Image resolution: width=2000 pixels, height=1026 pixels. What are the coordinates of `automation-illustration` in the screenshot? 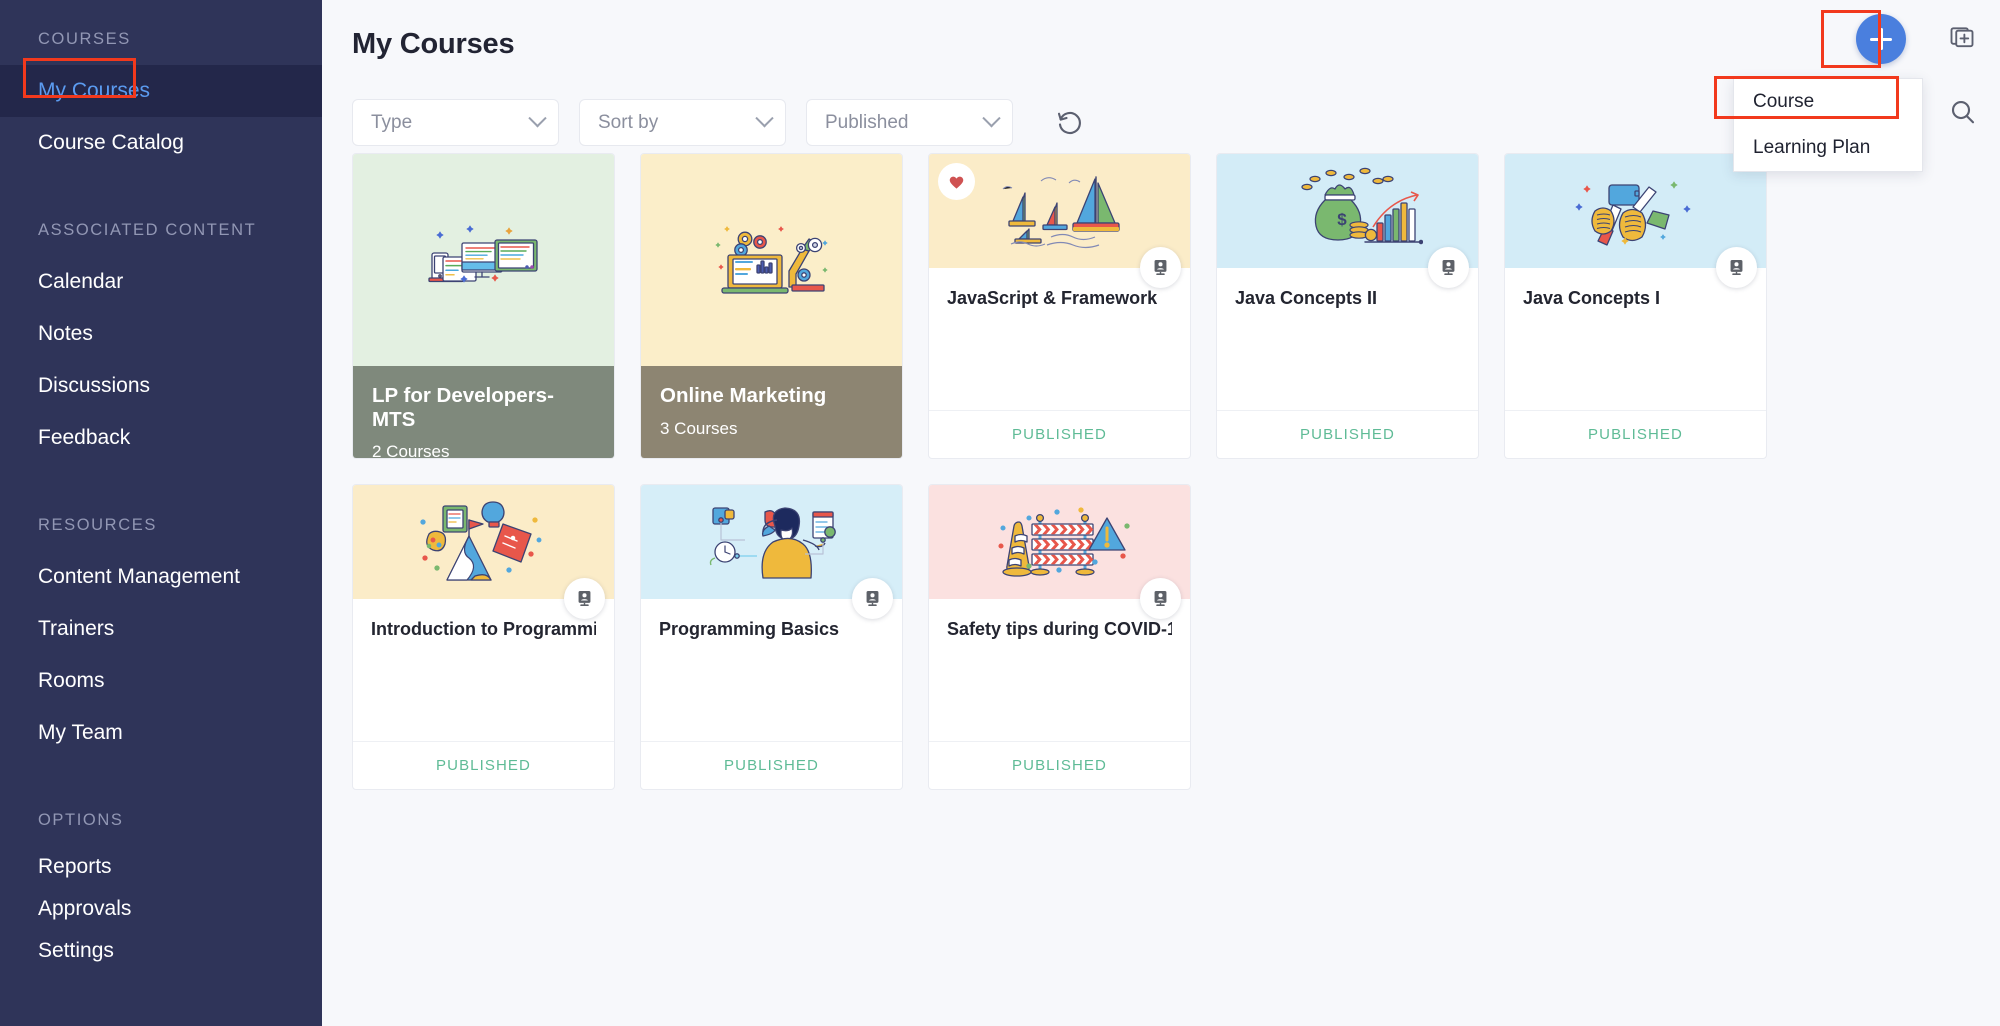 It's located at (771, 260).